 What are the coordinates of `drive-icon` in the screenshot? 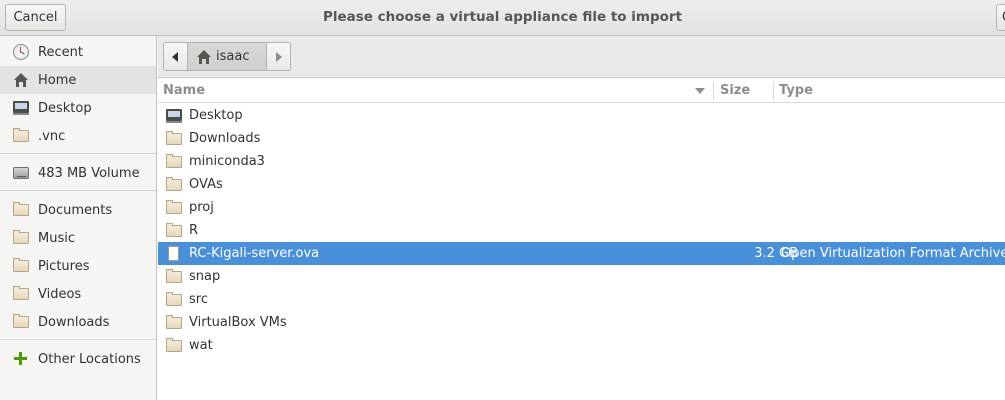 It's located at (21, 173).